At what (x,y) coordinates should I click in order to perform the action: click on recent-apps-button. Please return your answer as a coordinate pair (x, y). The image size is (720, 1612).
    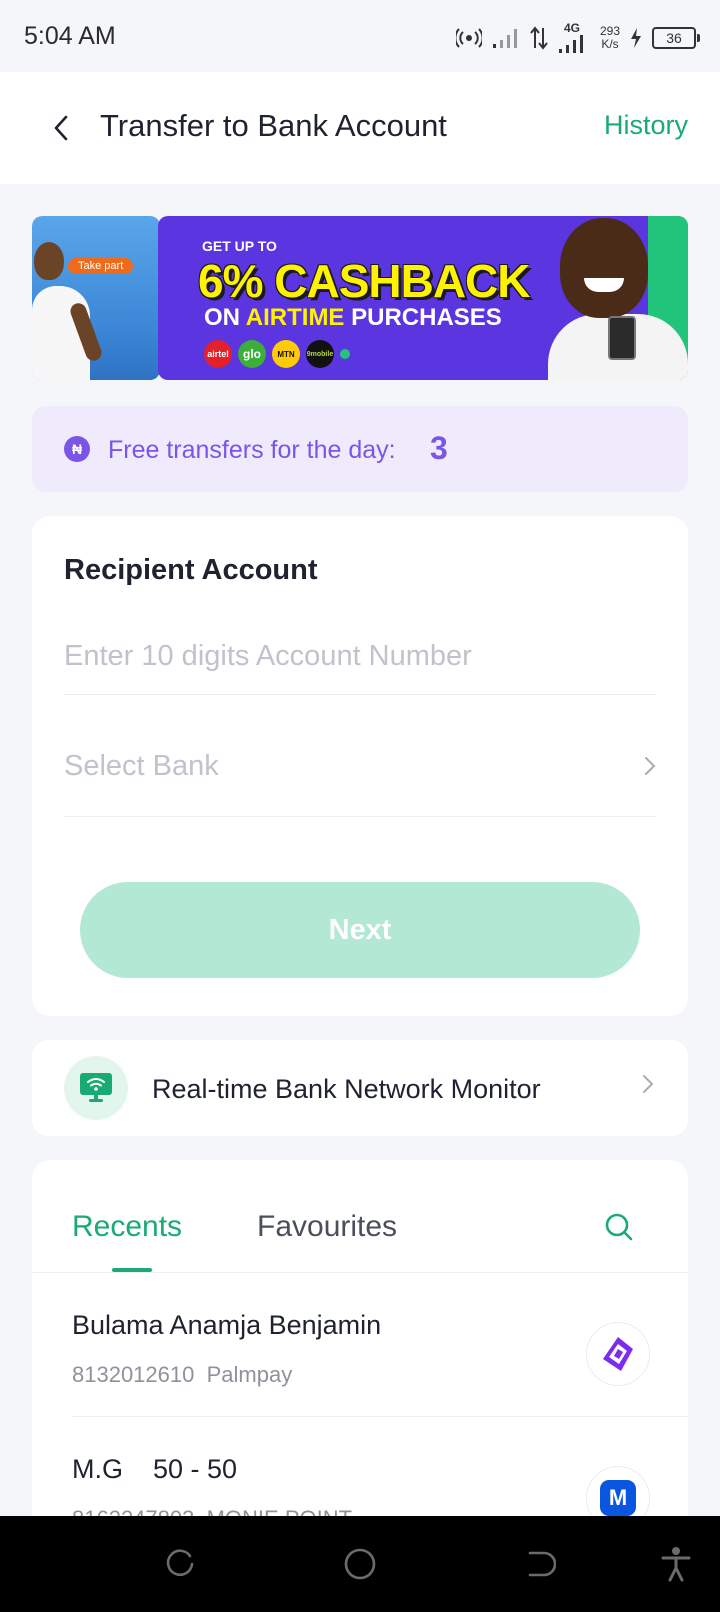
    Looking at the image, I should click on (180, 1564).